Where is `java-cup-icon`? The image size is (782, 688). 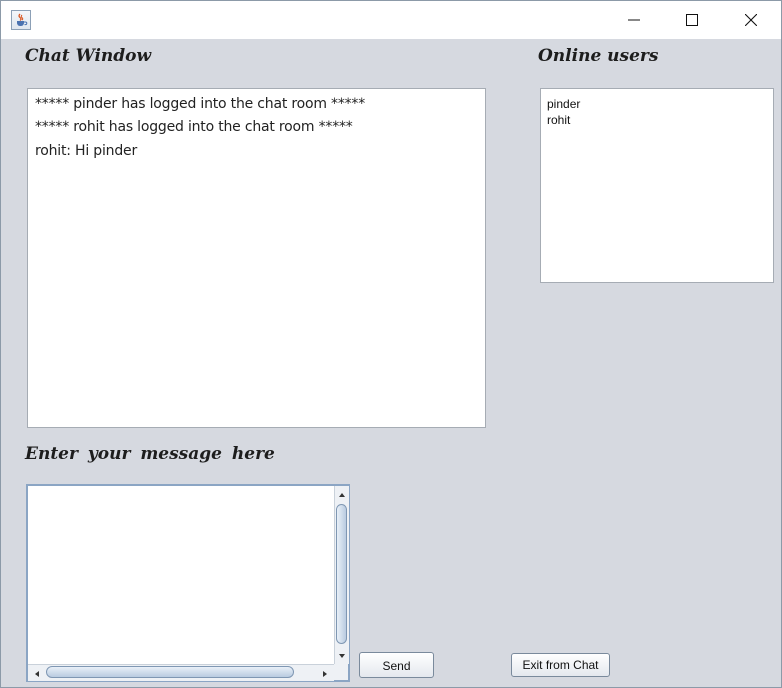 java-cup-icon is located at coordinates (21, 20).